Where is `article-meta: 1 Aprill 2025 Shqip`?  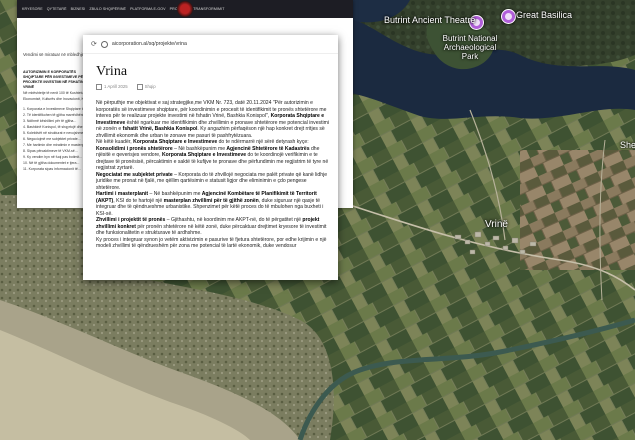 article-meta: 1 Aprill 2025 Shqip is located at coordinates (213, 87).